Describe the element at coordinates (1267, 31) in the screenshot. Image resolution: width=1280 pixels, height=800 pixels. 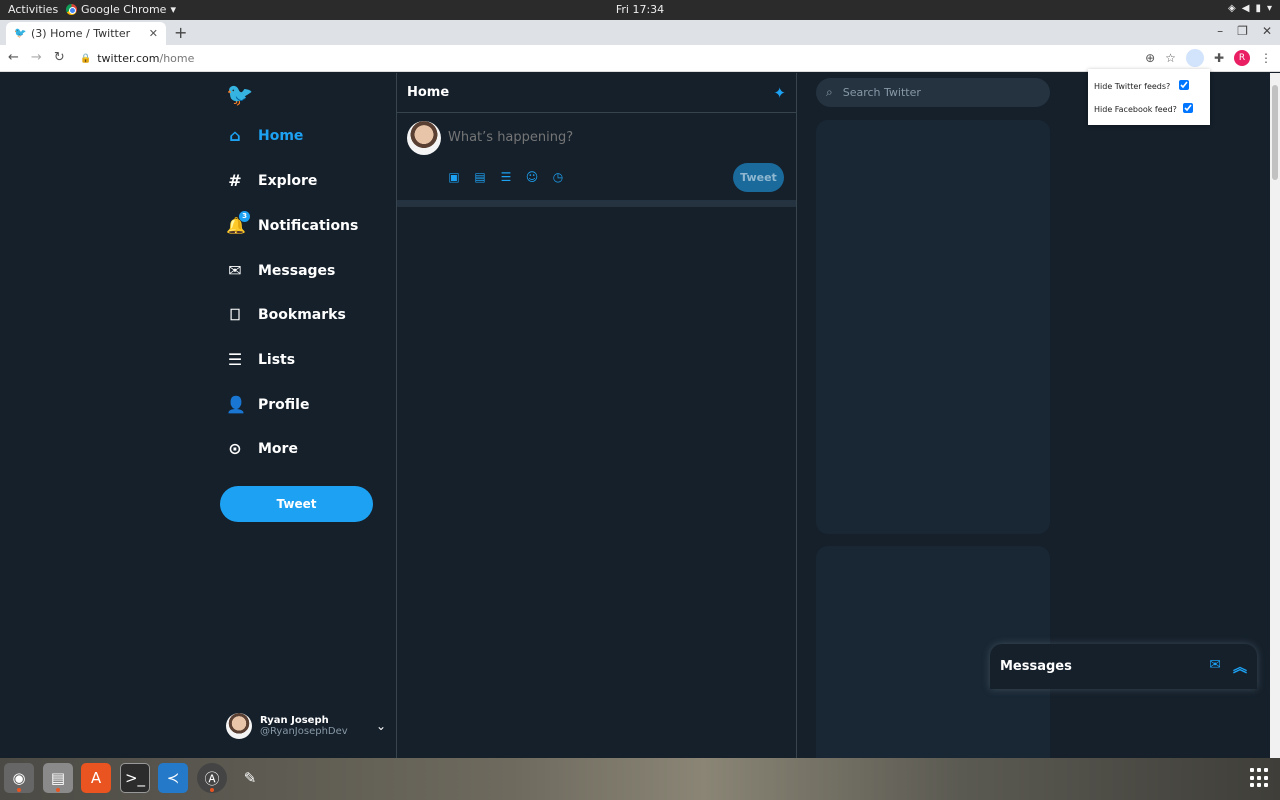
I see `close-window-icon: ✕` at that location.